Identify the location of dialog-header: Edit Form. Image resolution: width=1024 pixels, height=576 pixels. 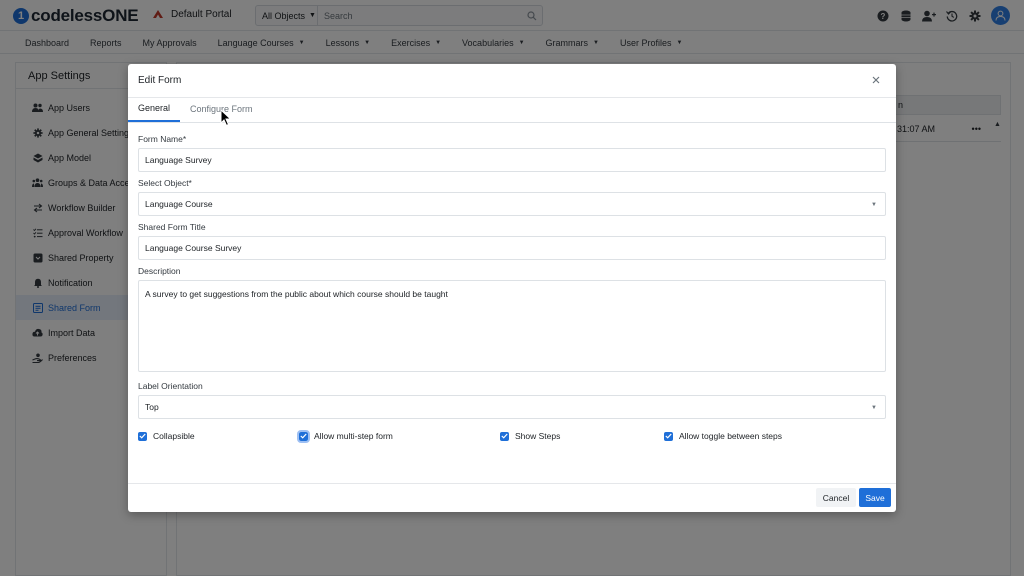
(512, 81).